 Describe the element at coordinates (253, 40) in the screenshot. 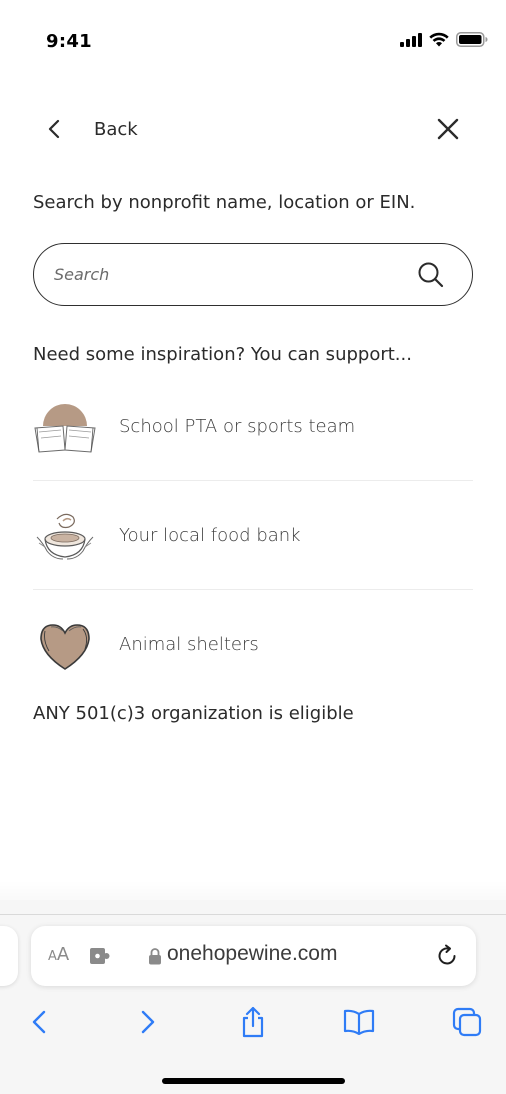

I see `status-bar: 9:41` at that location.